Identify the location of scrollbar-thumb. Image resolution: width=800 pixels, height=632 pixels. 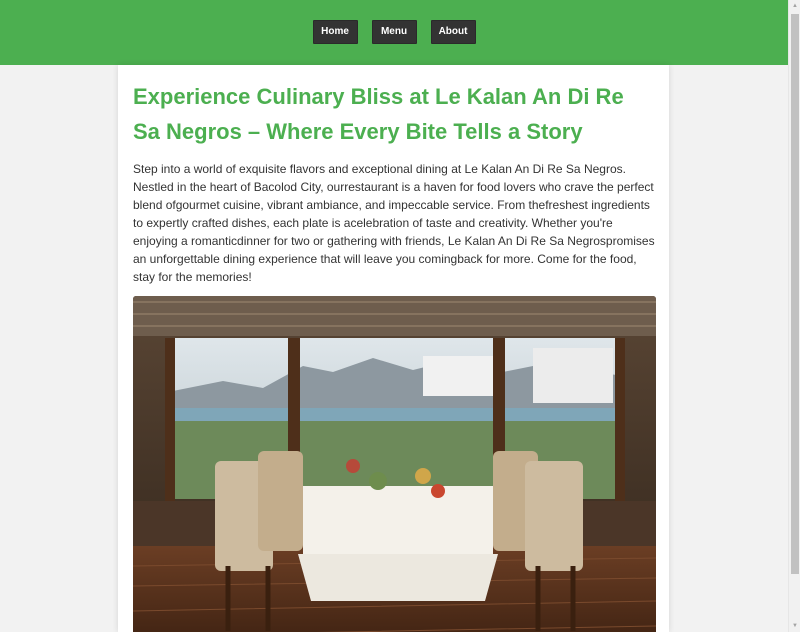
(795, 294).